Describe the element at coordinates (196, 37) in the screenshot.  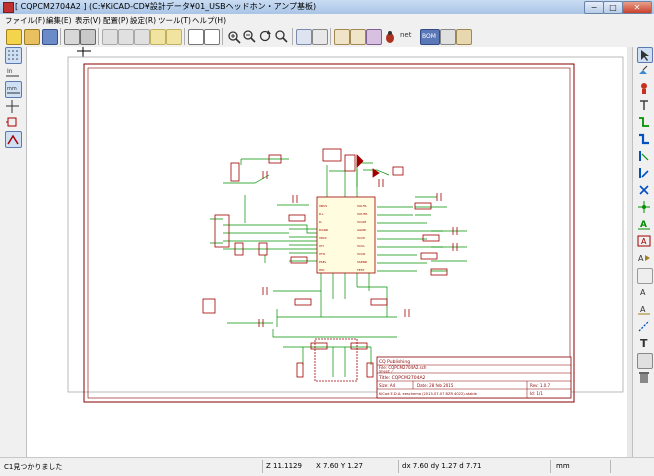
I see `find-icon` at that location.